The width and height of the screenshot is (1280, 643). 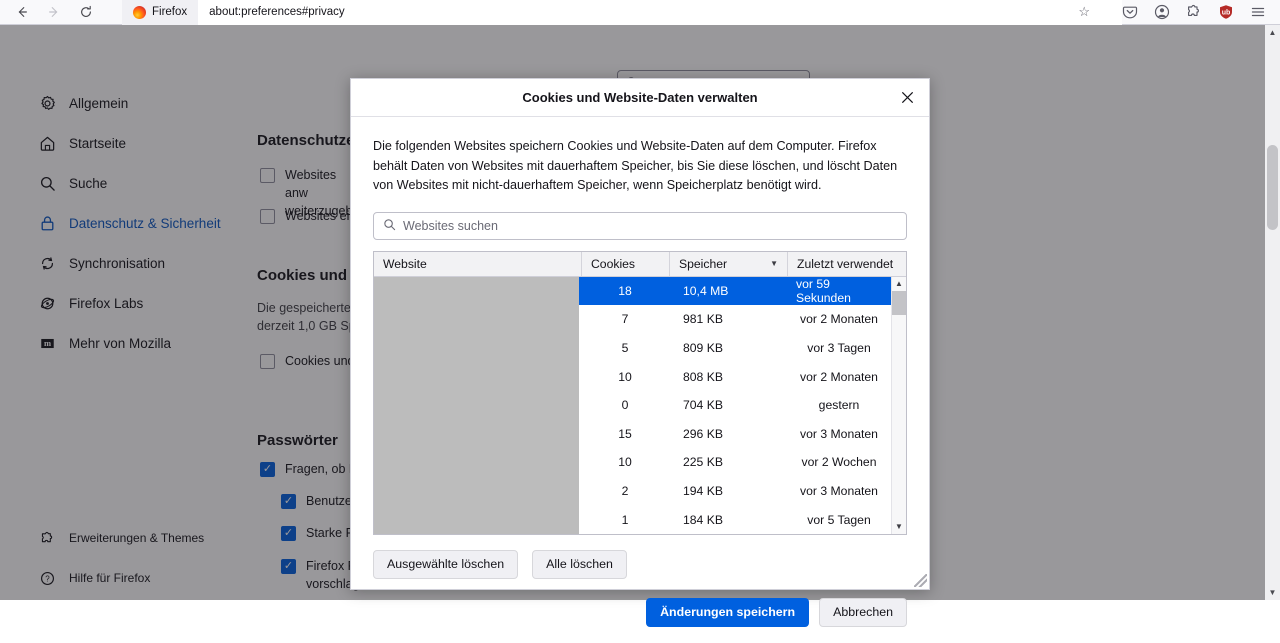 I want to click on table-row: 2 194 KB vor 3 Monaten, so click(x=632, y=491).